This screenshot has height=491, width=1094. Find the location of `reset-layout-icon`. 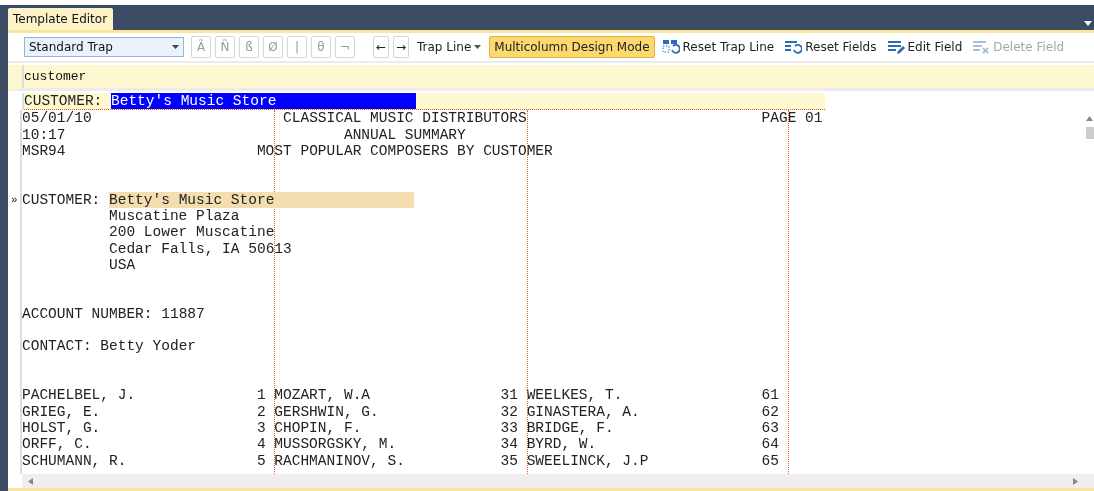

reset-layout-icon is located at coordinates (670, 47).